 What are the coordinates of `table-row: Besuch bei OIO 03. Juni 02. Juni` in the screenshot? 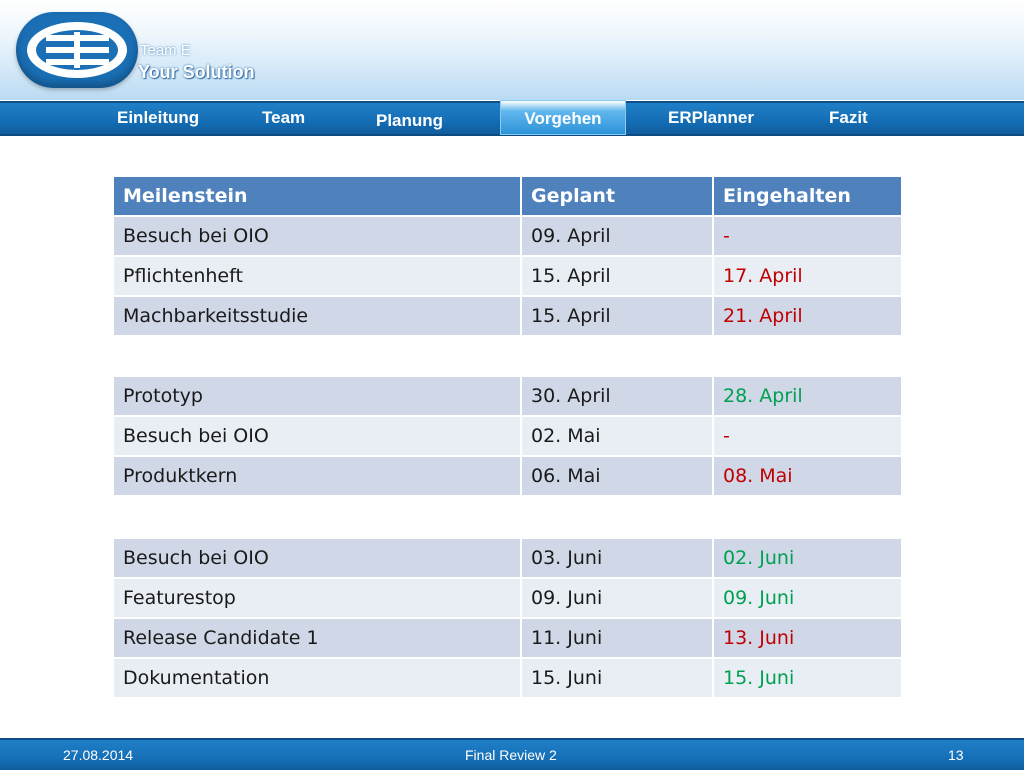 It's located at (507, 558).